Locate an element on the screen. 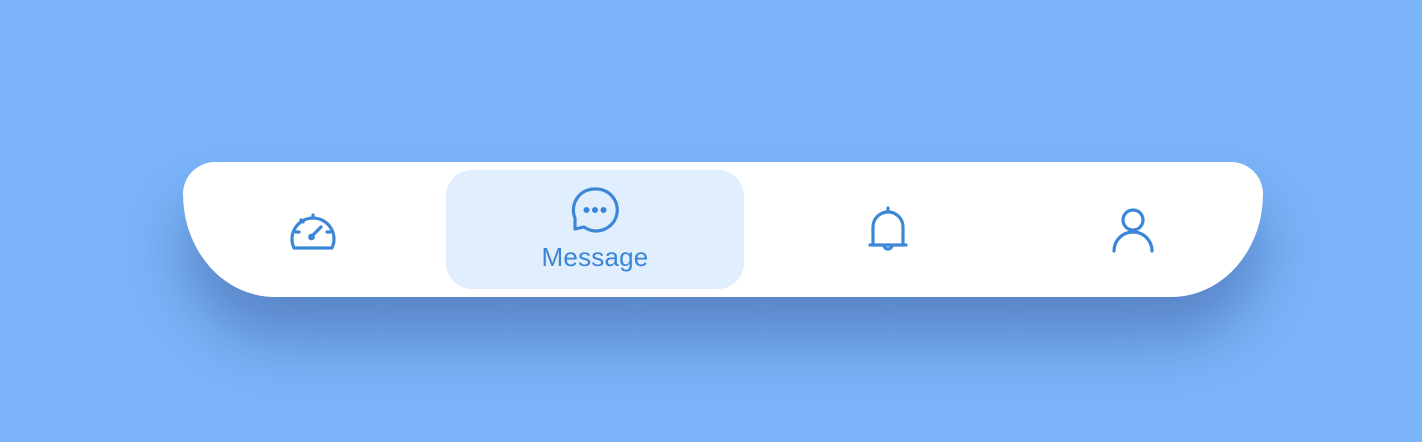 This screenshot has width=1422, height=442. tab-message-label: Message is located at coordinates (595, 257).